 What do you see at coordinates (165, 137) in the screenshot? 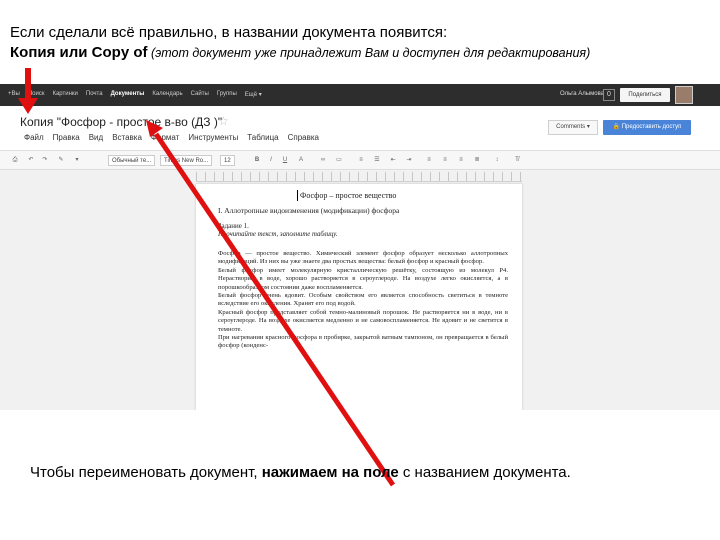
I see `menu-format: Формат` at bounding box center [165, 137].